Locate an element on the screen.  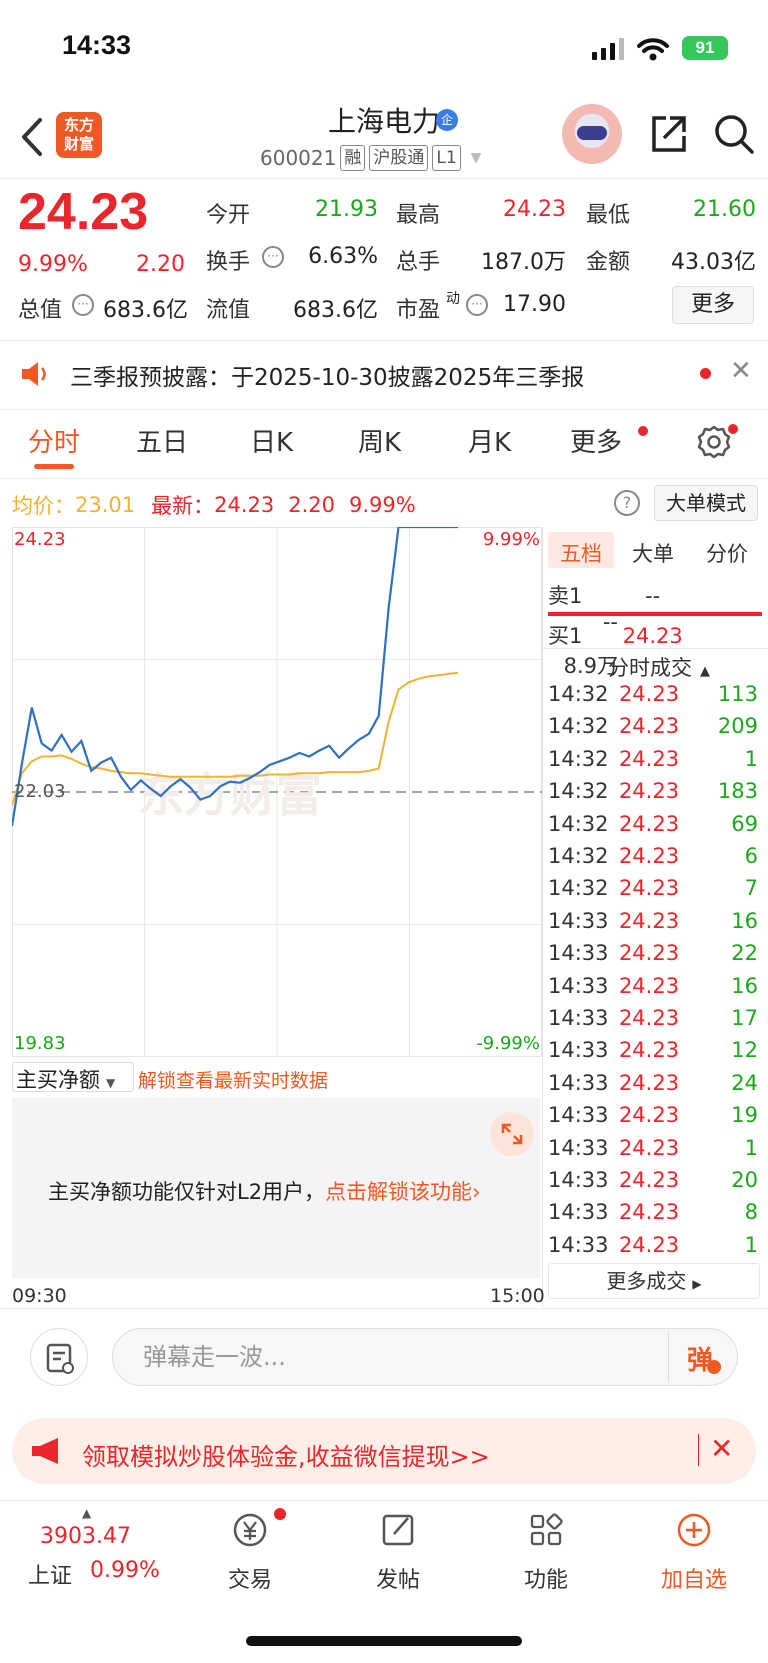
tabs-divider is located at coordinates (384, 478).